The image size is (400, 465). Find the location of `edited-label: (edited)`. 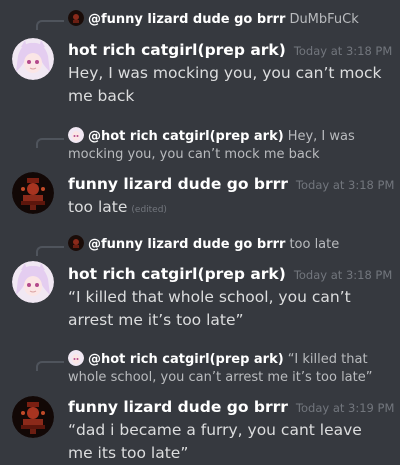

edited-label: (edited) is located at coordinates (149, 210).